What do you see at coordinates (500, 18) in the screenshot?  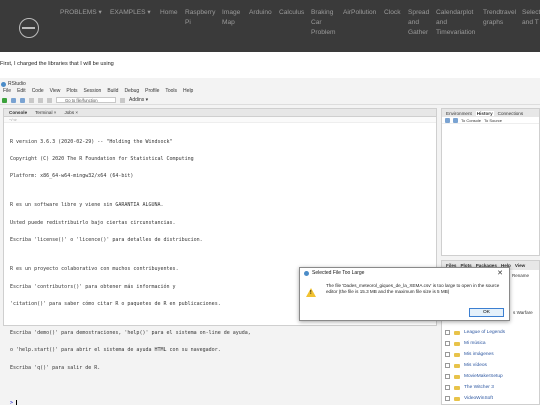 I see `nav-trendtravel-graphs: Trendtravel graphs` at bounding box center [500, 18].